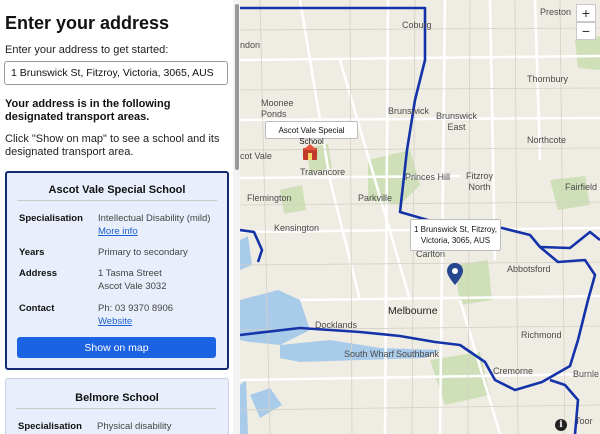 This screenshot has width=600, height=434. What do you see at coordinates (117, 190) in the screenshot?
I see `school-name: Ascot Vale Special School` at bounding box center [117, 190].